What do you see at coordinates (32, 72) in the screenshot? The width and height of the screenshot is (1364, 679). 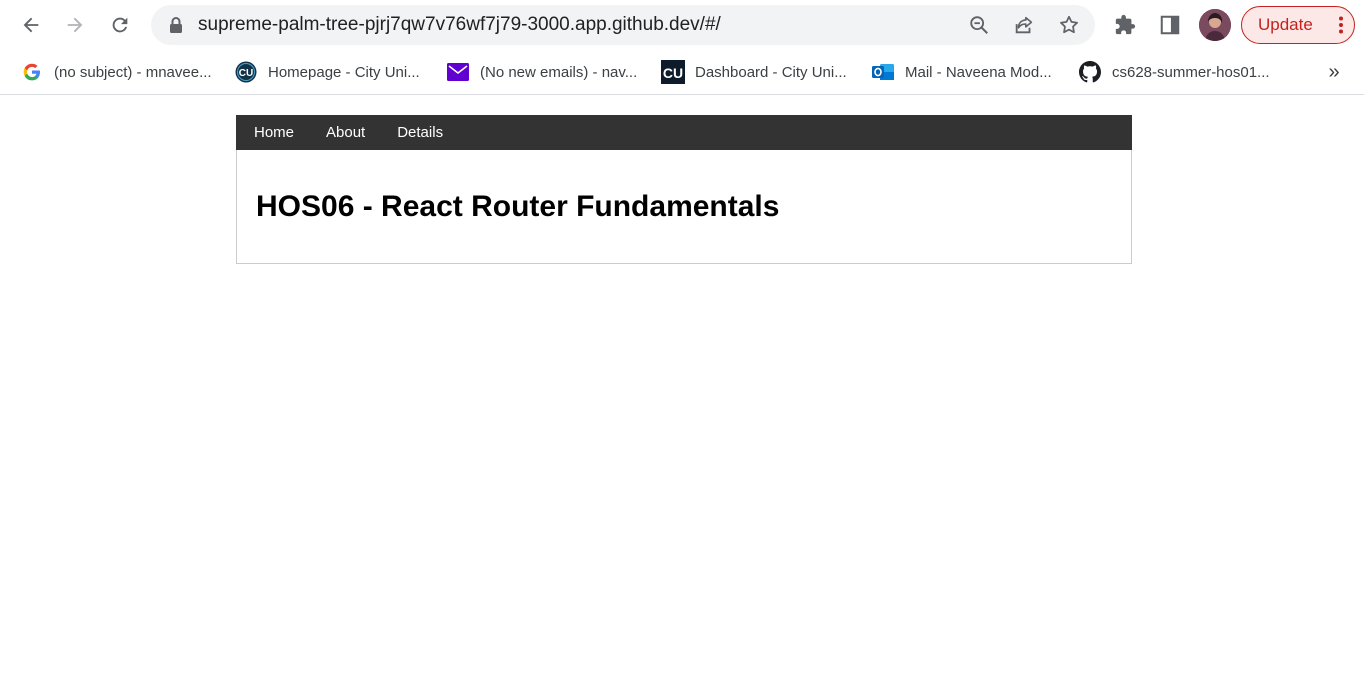 I see `google-icon` at bounding box center [32, 72].